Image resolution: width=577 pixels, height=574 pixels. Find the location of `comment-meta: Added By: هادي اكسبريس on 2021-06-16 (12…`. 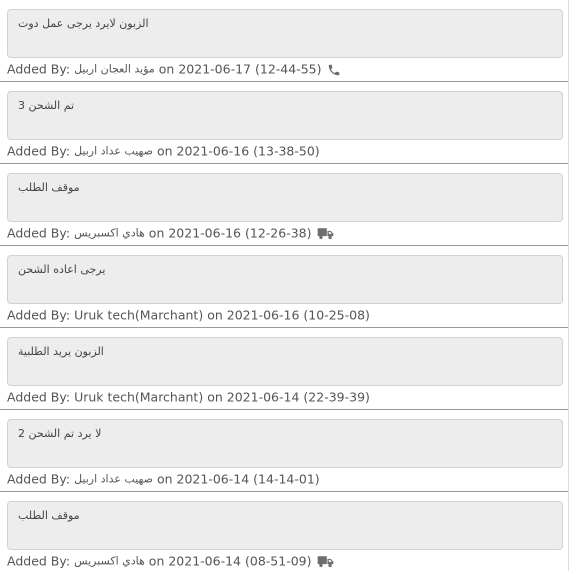

comment-meta: Added By: هادي اكسبريس on 2021-06-16 (12… is located at coordinates (170, 233).